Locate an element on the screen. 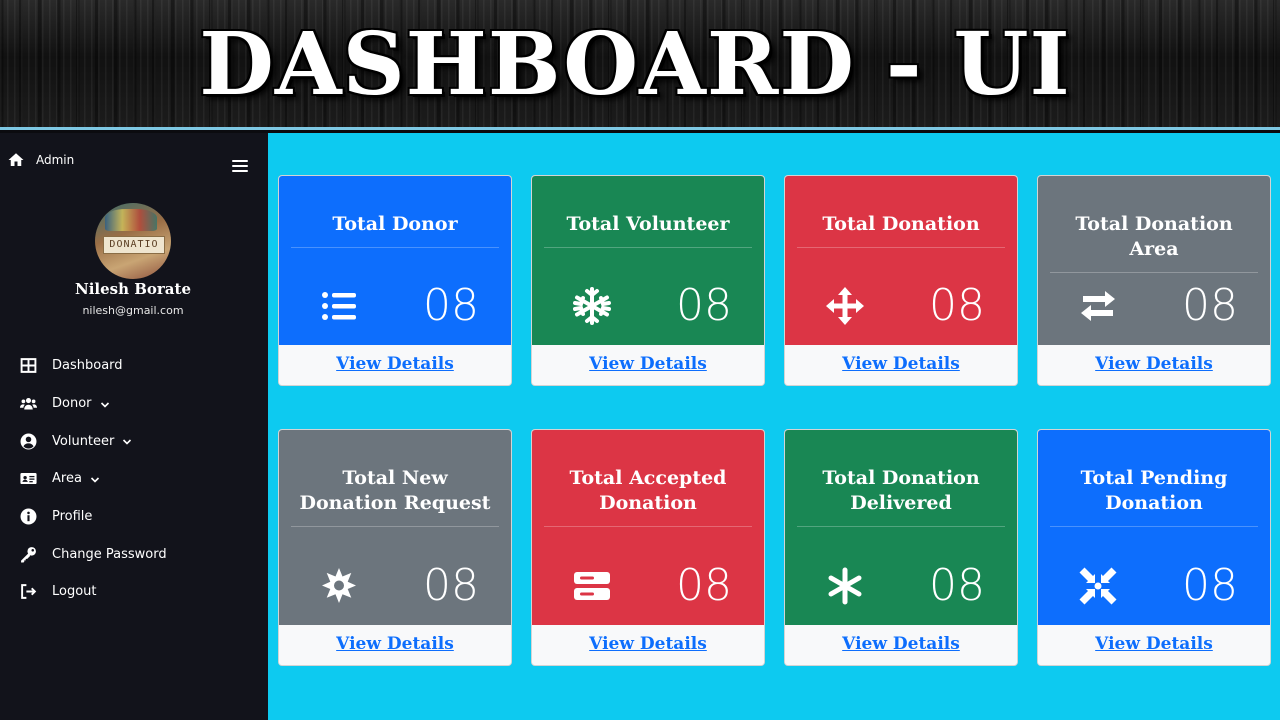  sidebar-item-label: Volunteer is located at coordinates (83, 441).